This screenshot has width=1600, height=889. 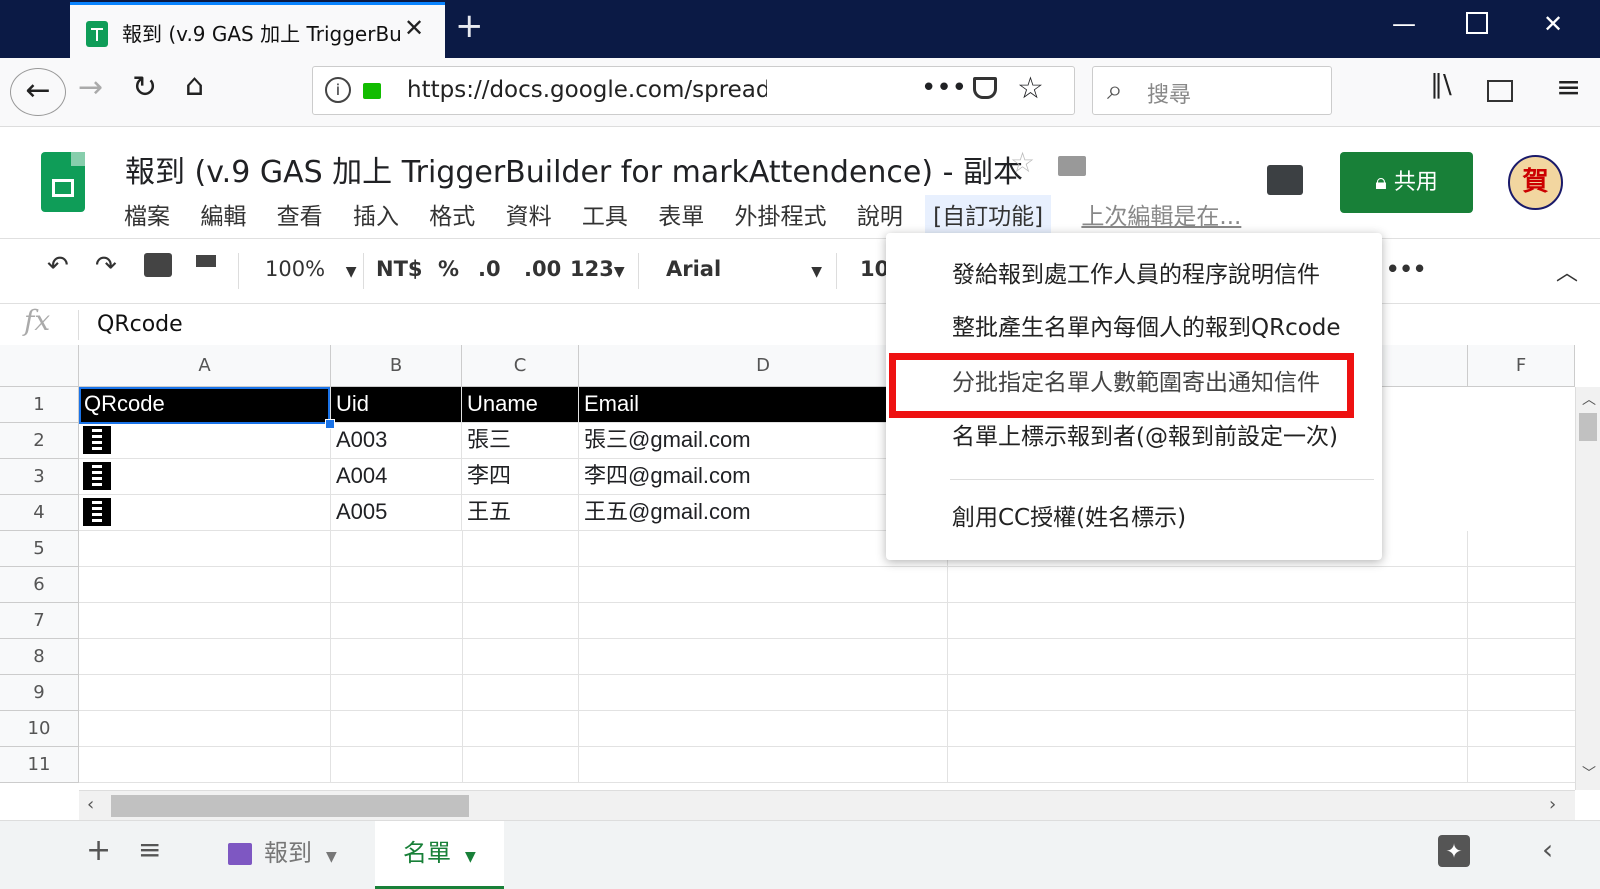 What do you see at coordinates (1406, 182) in the screenshot?
I see `share-button: 🔒︎ 共用` at bounding box center [1406, 182].